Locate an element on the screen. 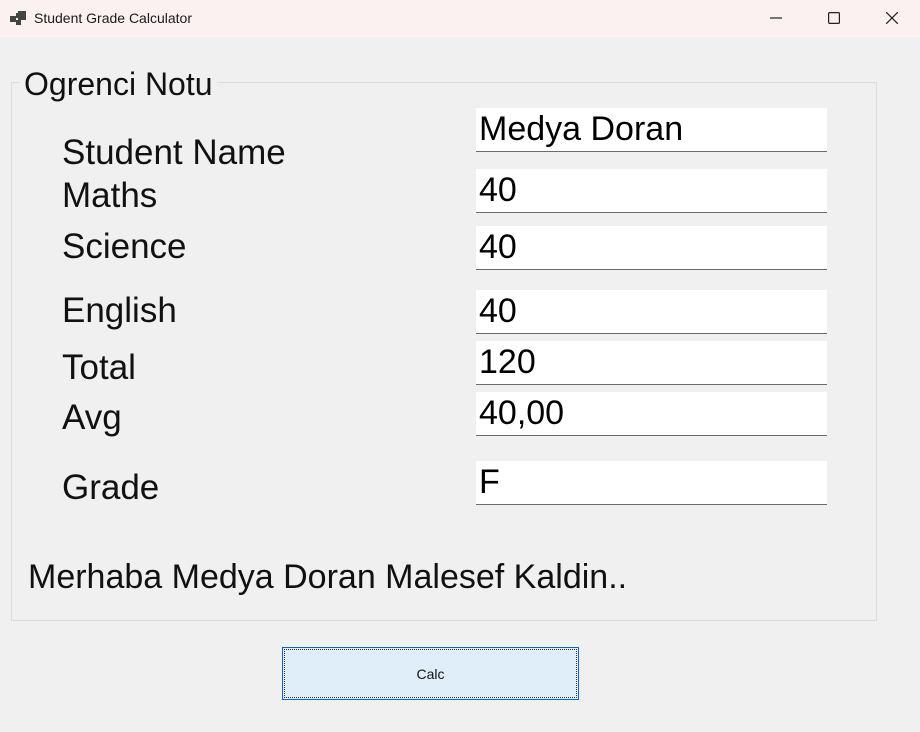 This screenshot has width=920, height=732. close-icon is located at coordinates (892, 18).